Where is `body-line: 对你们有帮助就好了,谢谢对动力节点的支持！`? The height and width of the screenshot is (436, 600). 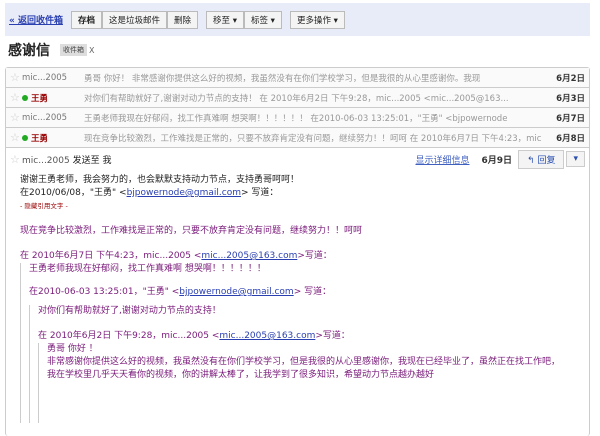 body-line: 对你们有帮助就好了,谢谢对动力节点的支持！ is located at coordinates (129, 311).